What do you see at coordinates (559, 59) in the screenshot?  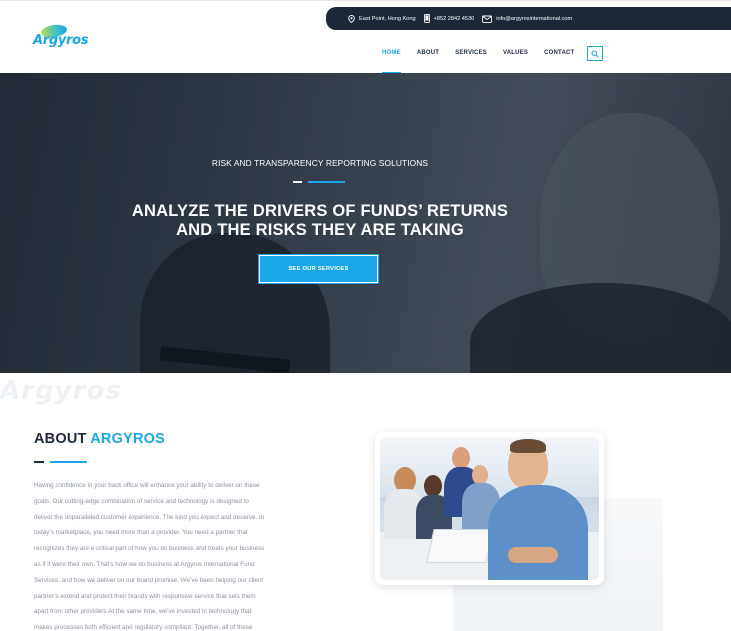 I see `nav-contact: CONTACT` at bounding box center [559, 59].